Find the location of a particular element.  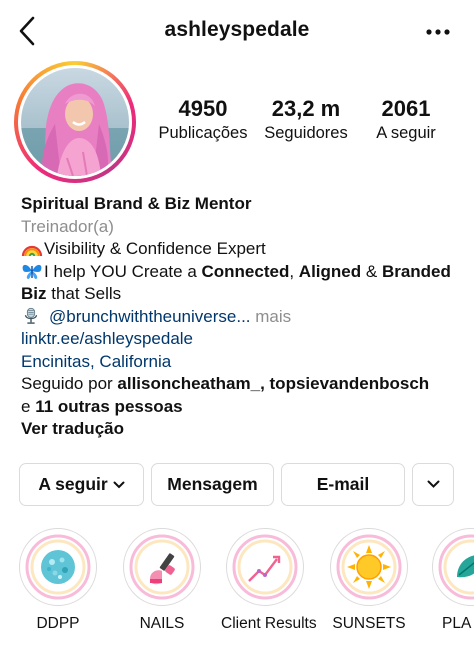

stat-followers: 23,2 m Seguidores is located at coordinates (306, 120).